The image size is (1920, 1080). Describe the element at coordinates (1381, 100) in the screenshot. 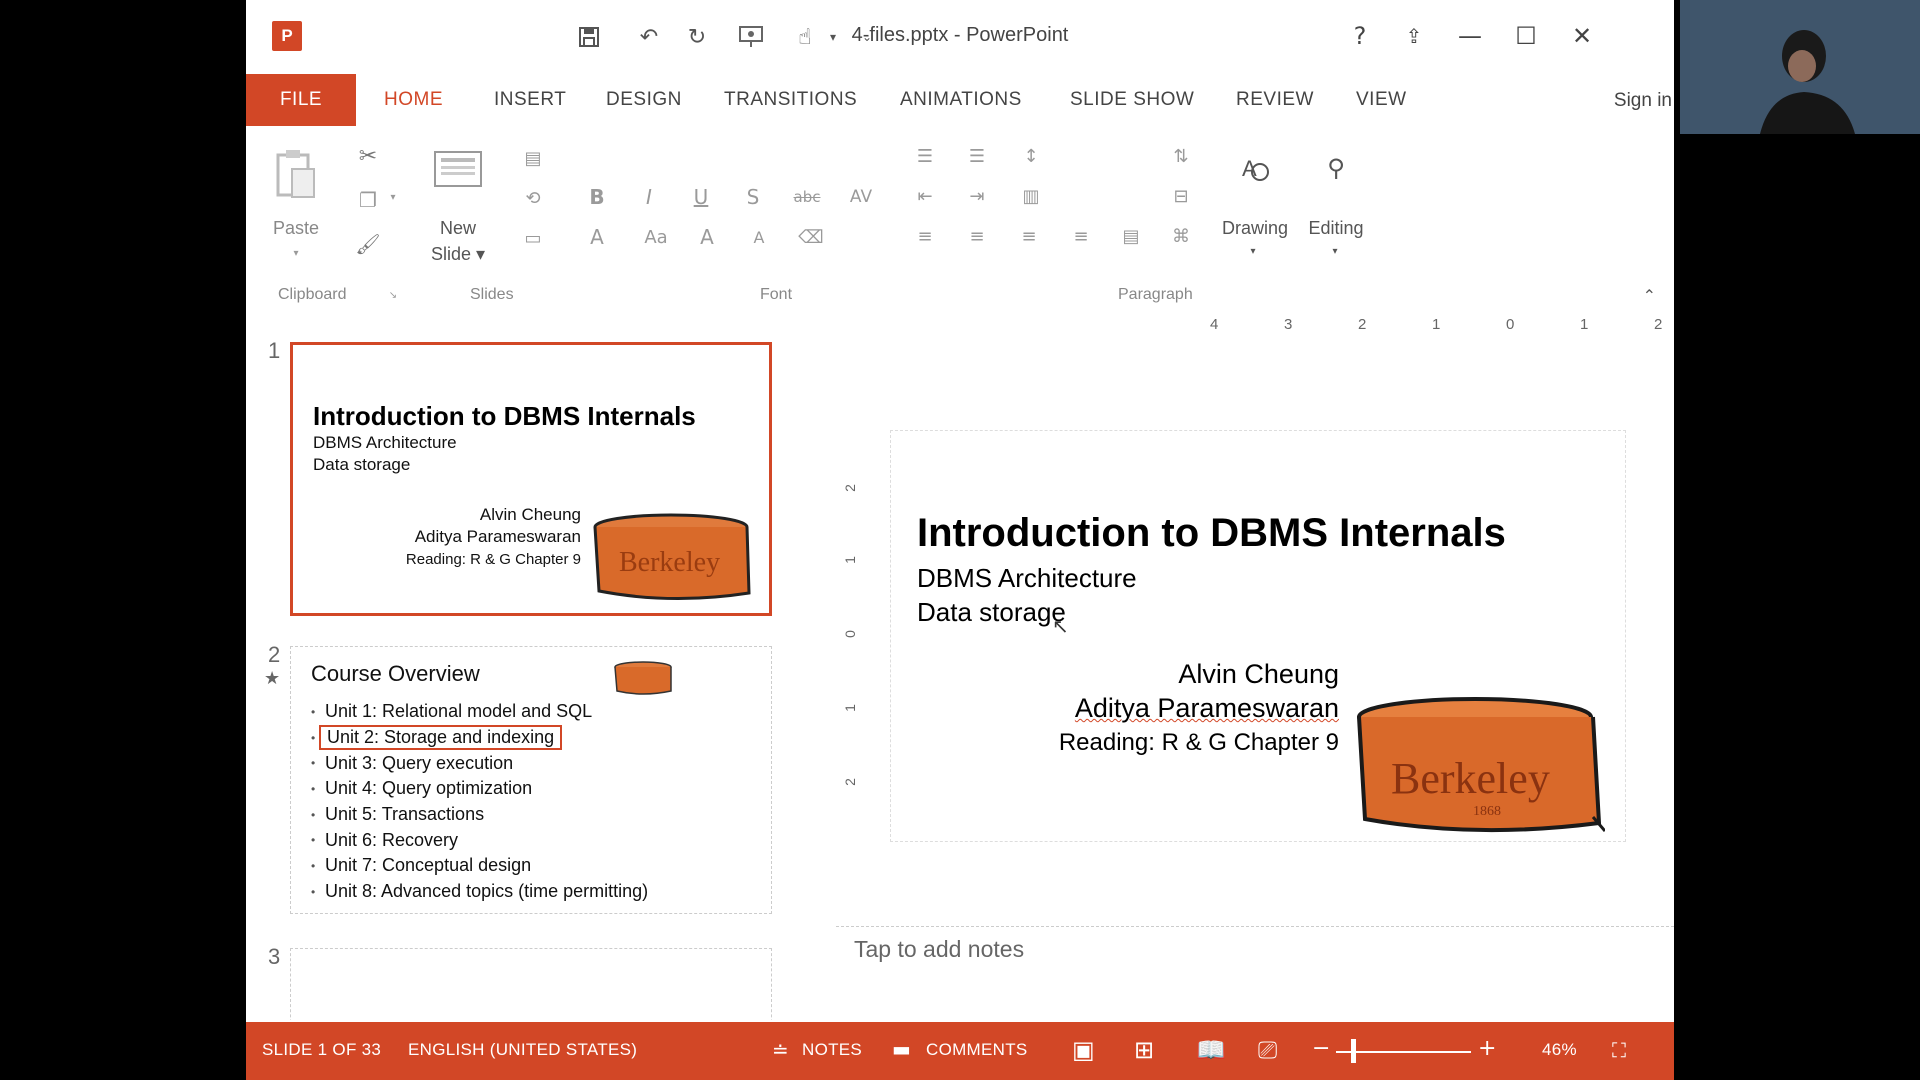

I see `tab-view: VIEW` at that location.